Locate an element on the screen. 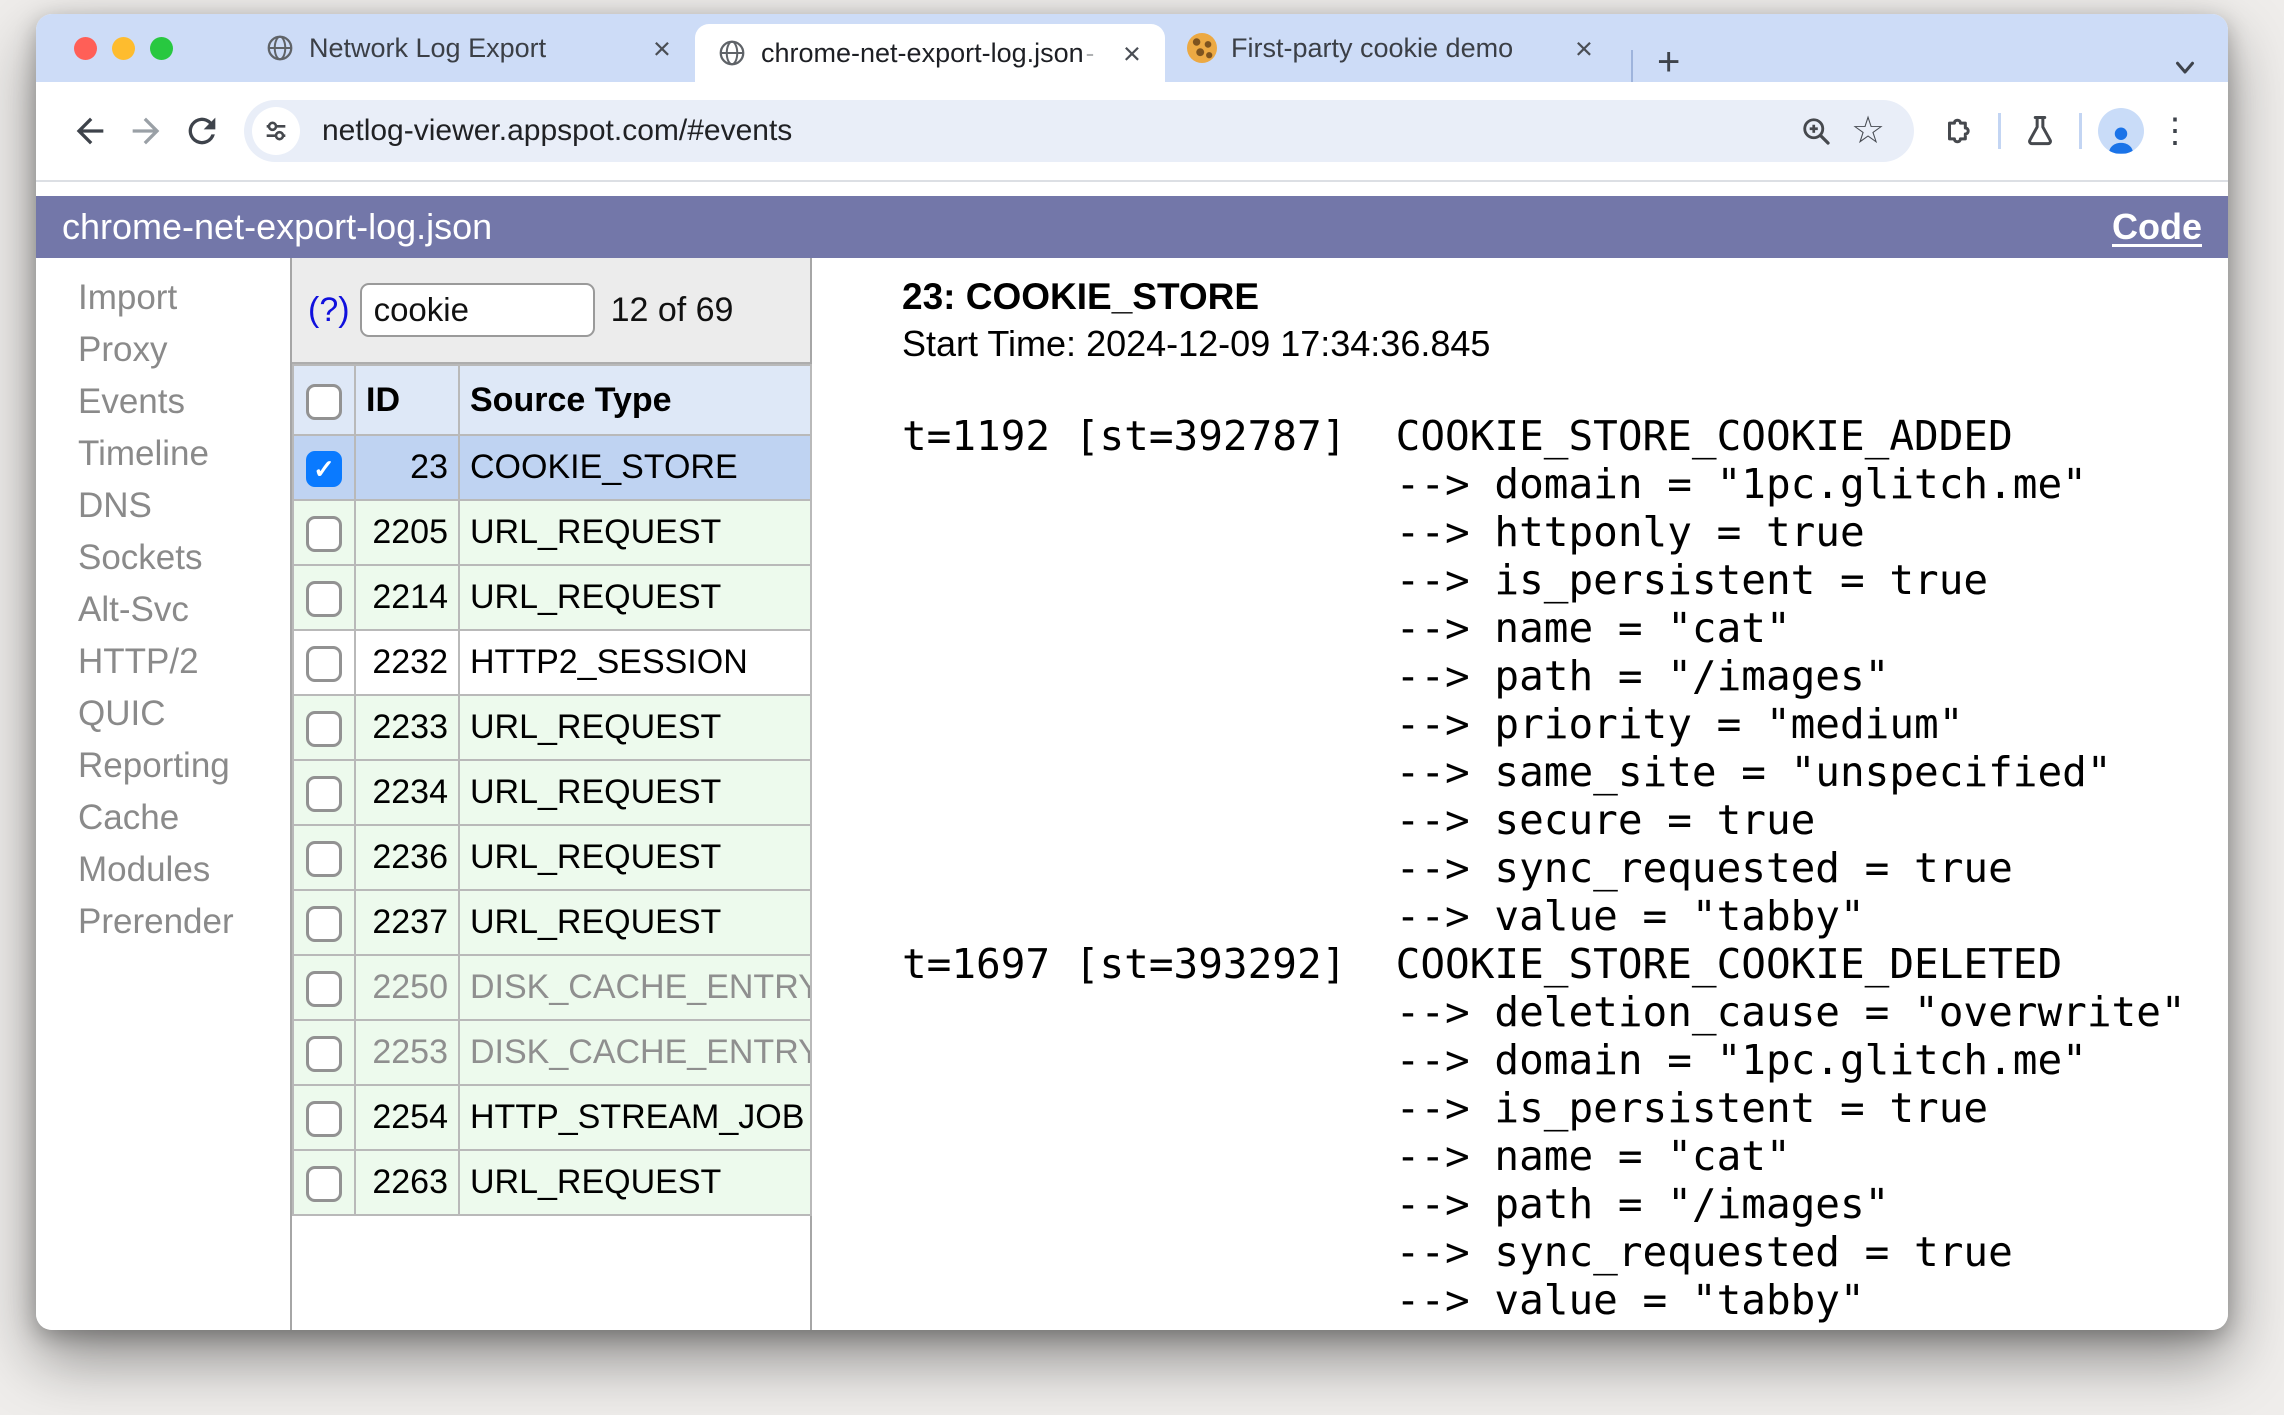 The width and height of the screenshot is (2284, 1415). sidebar-item-quic: QUIC is located at coordinates (184, 714).